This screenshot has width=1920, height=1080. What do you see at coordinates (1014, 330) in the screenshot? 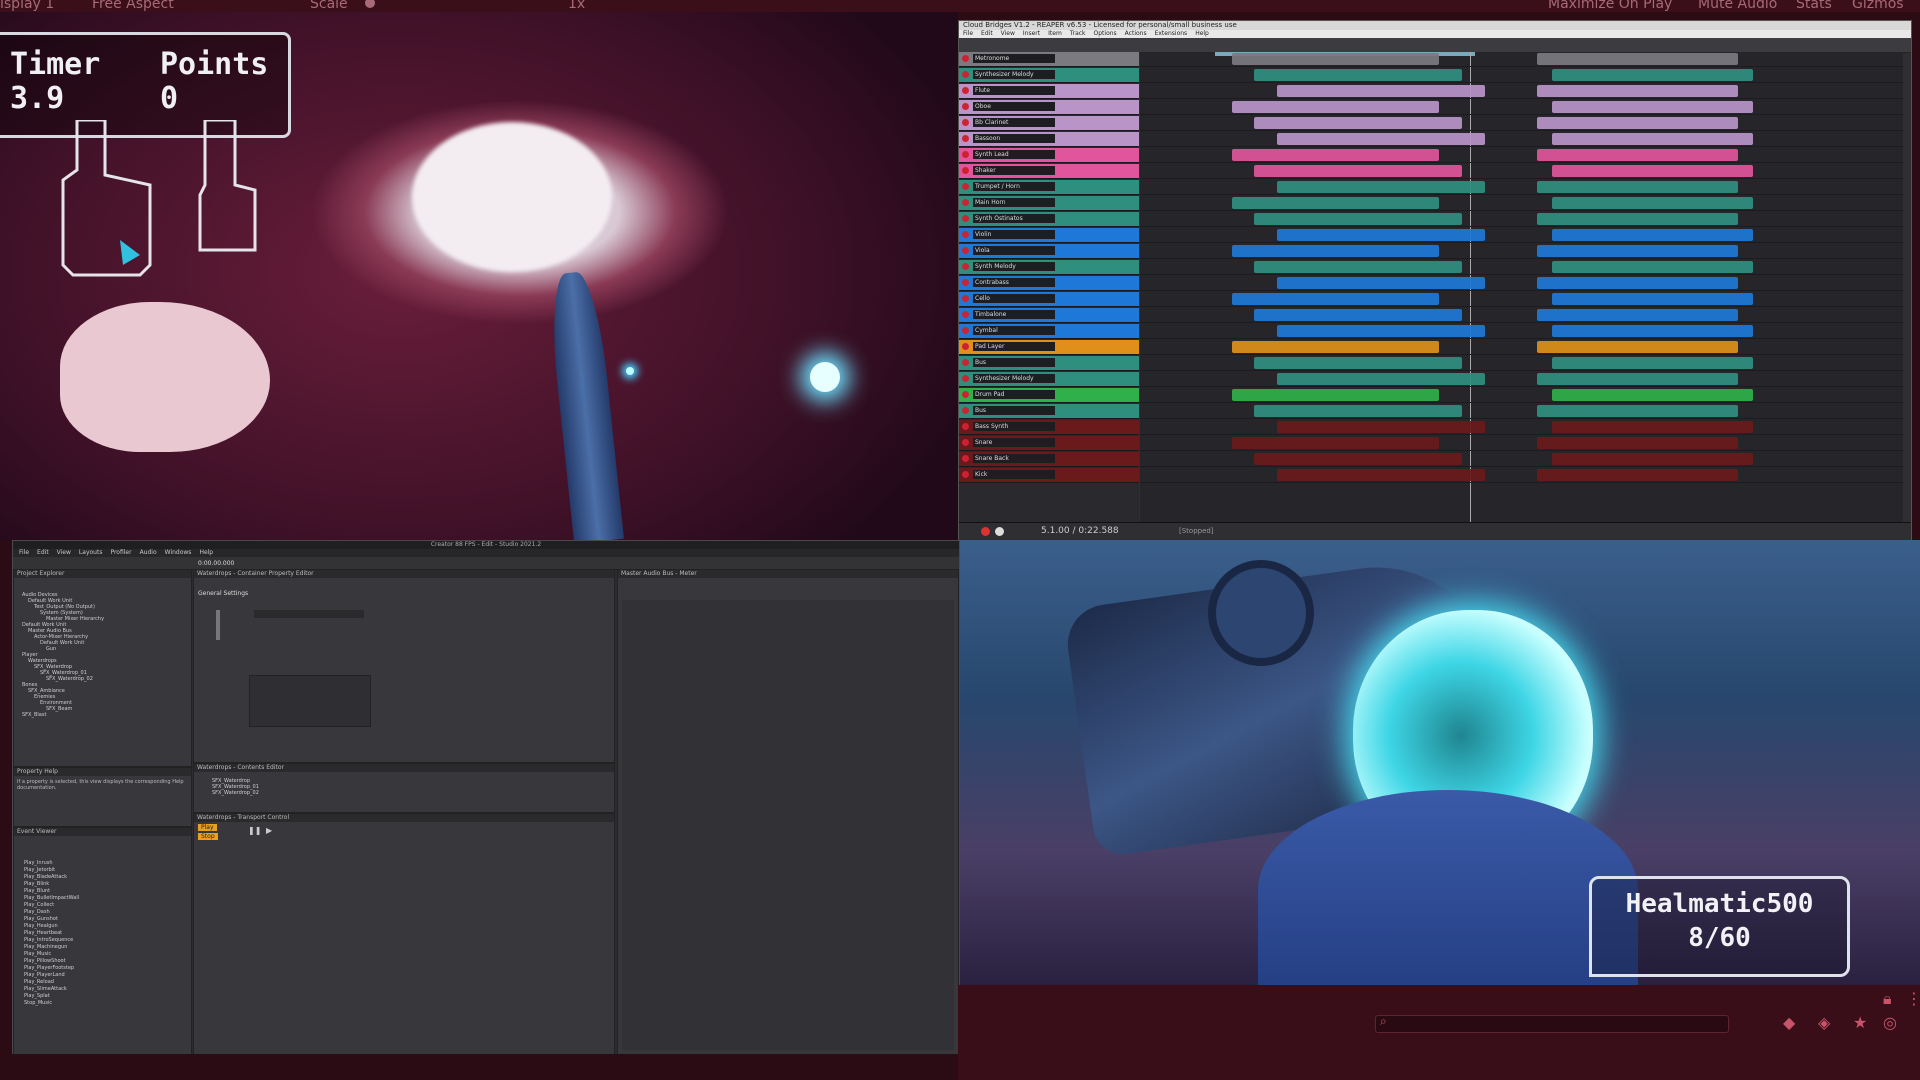
I see `track-name: Cymbal` at bounding box center [1014, 330].